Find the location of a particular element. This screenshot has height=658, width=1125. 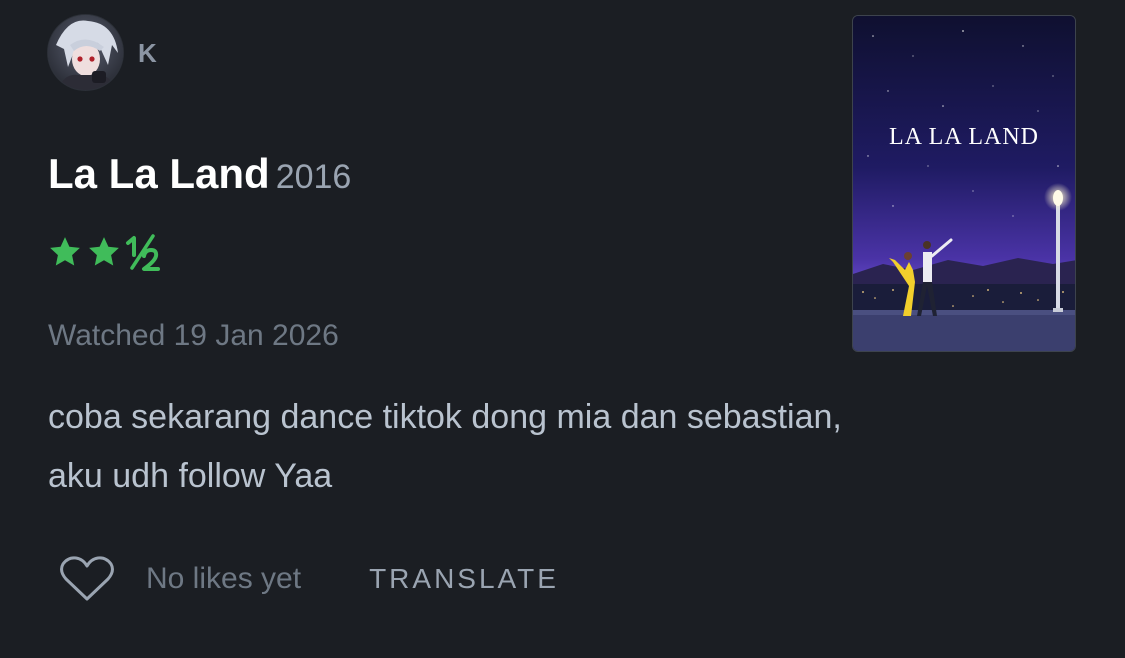

avatar is located at coordinates (85, 52).